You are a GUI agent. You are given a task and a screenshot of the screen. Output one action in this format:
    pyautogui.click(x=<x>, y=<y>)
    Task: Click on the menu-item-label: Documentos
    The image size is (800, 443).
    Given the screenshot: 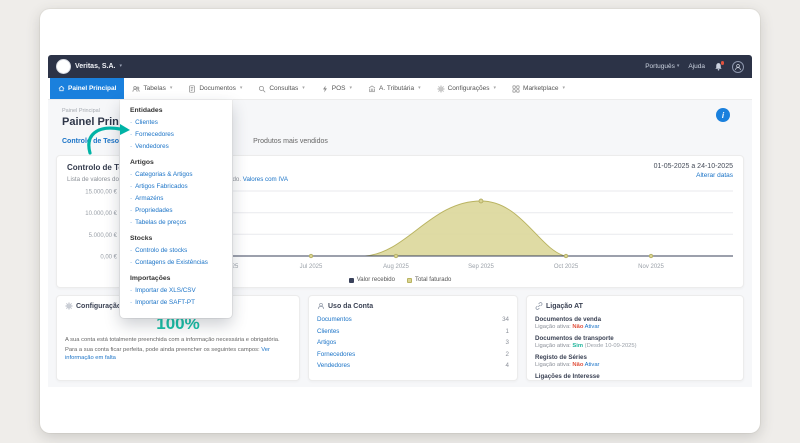 What is the action you would take?
    pyautogui.click(x=217, y=88)
    